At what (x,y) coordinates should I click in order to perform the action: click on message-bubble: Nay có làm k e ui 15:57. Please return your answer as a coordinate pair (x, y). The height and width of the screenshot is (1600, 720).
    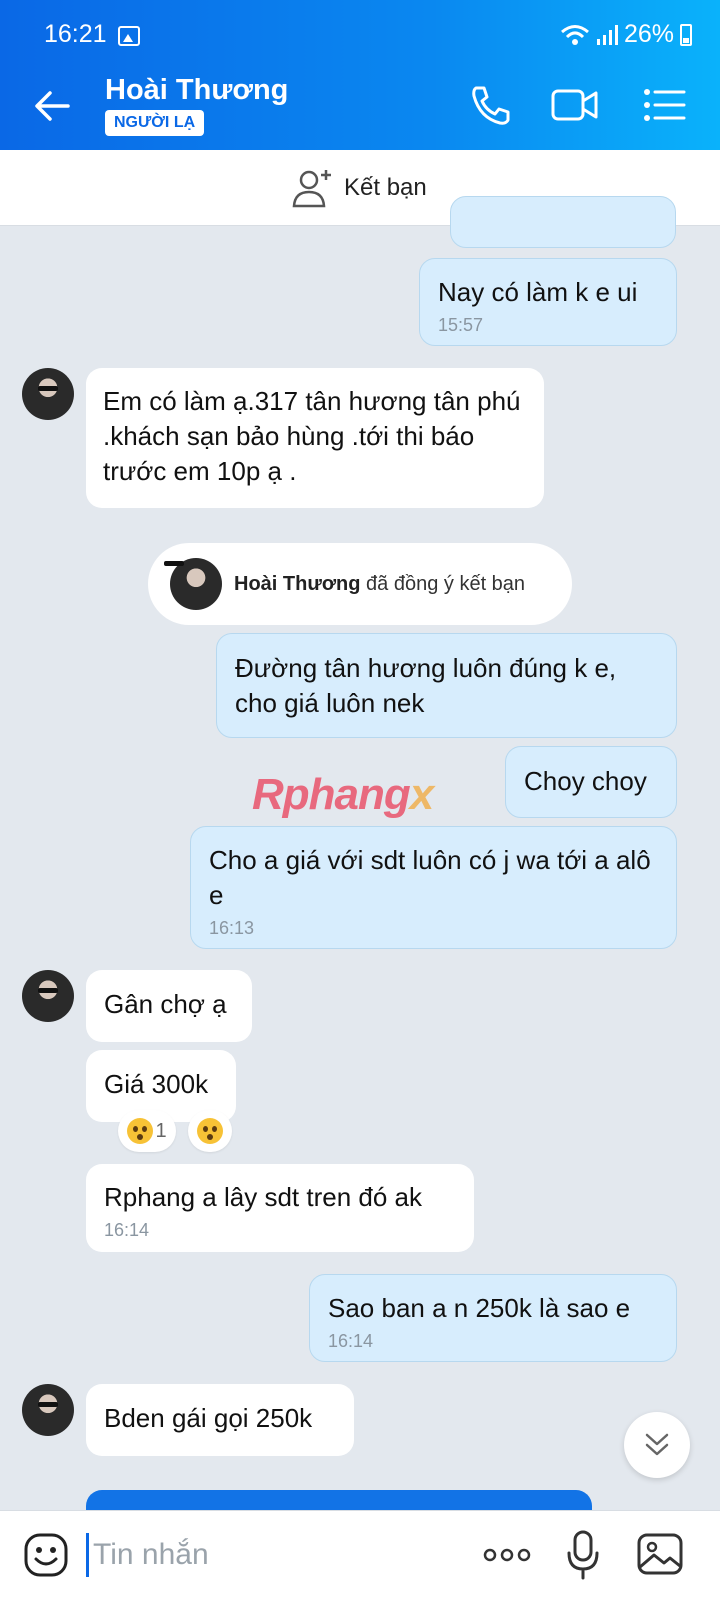
    Looking at the image, I should click on (548, 302).